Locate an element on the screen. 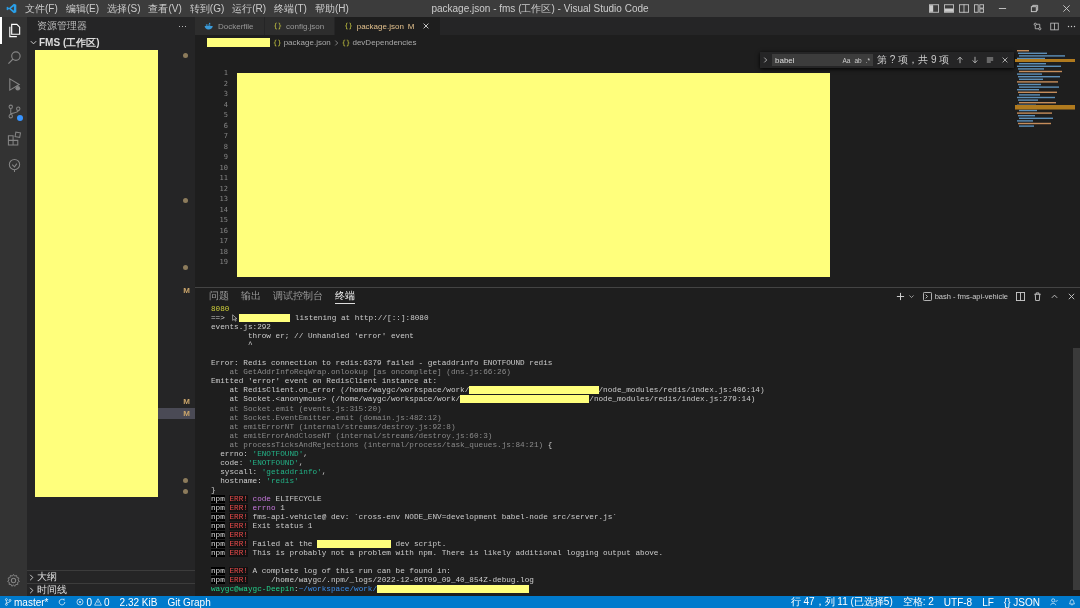 The image size is (1080, 608). person-icon is located at coordinates (1054, 602).